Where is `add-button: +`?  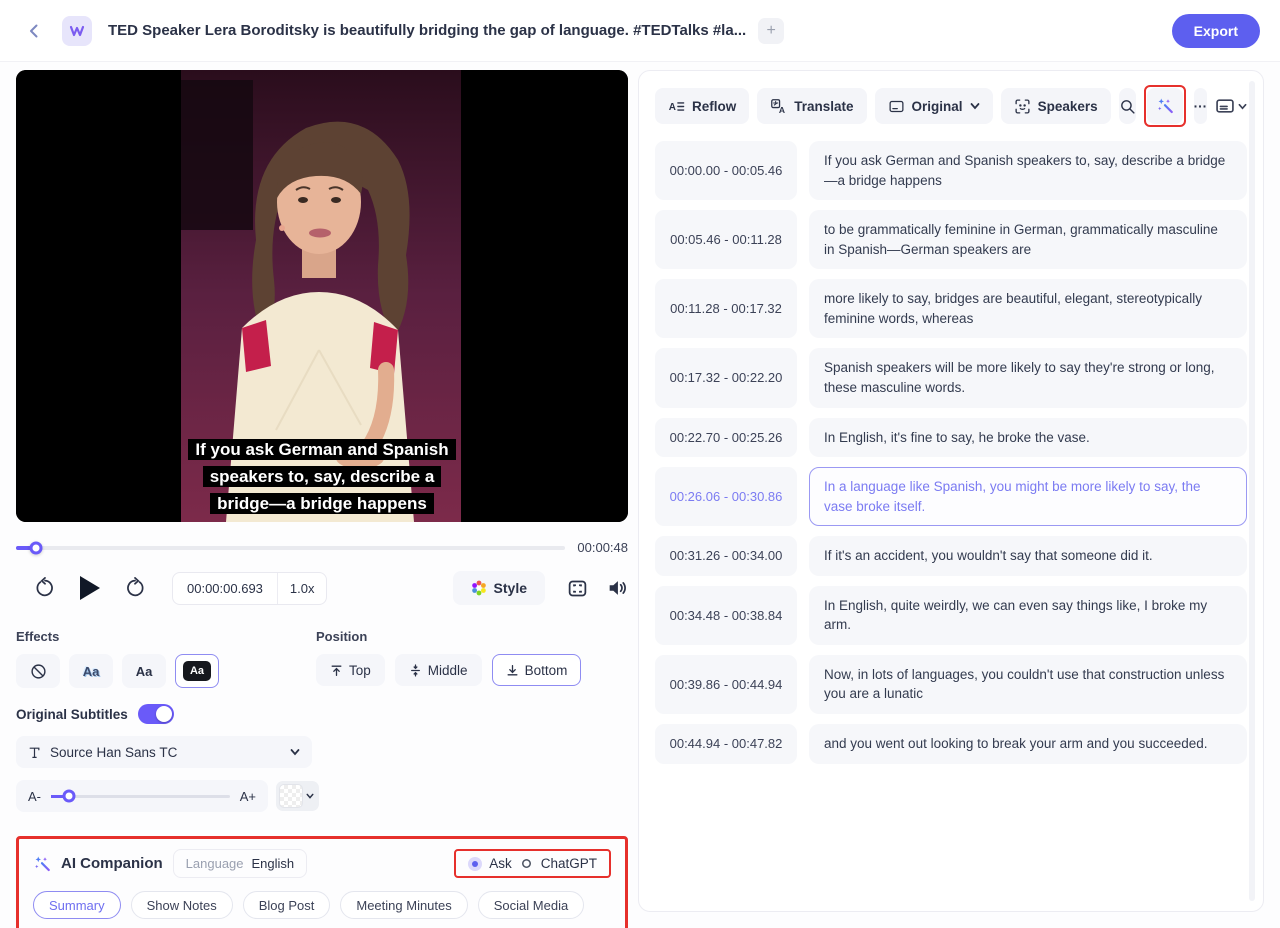 add-button: + is located at coordinates (771, 30).